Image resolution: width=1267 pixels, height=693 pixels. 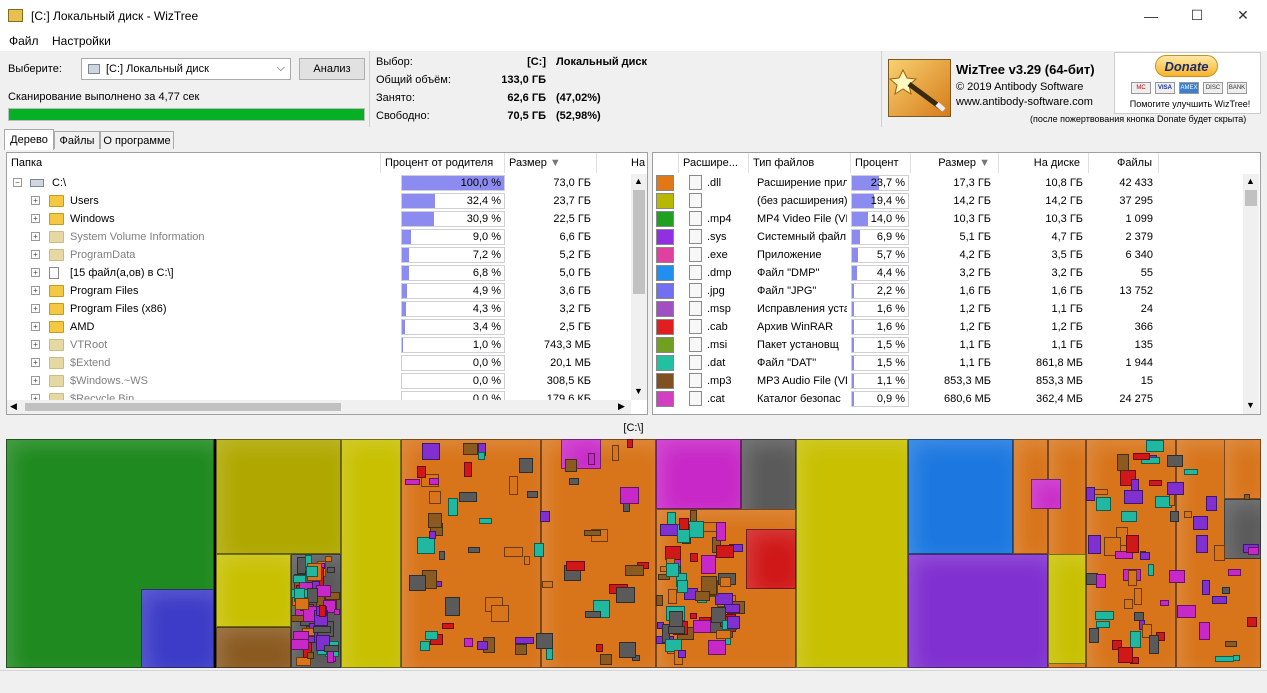 I want to click on drive-select: [C:] Локальный диск ⌵, so click(x=186, y=69).